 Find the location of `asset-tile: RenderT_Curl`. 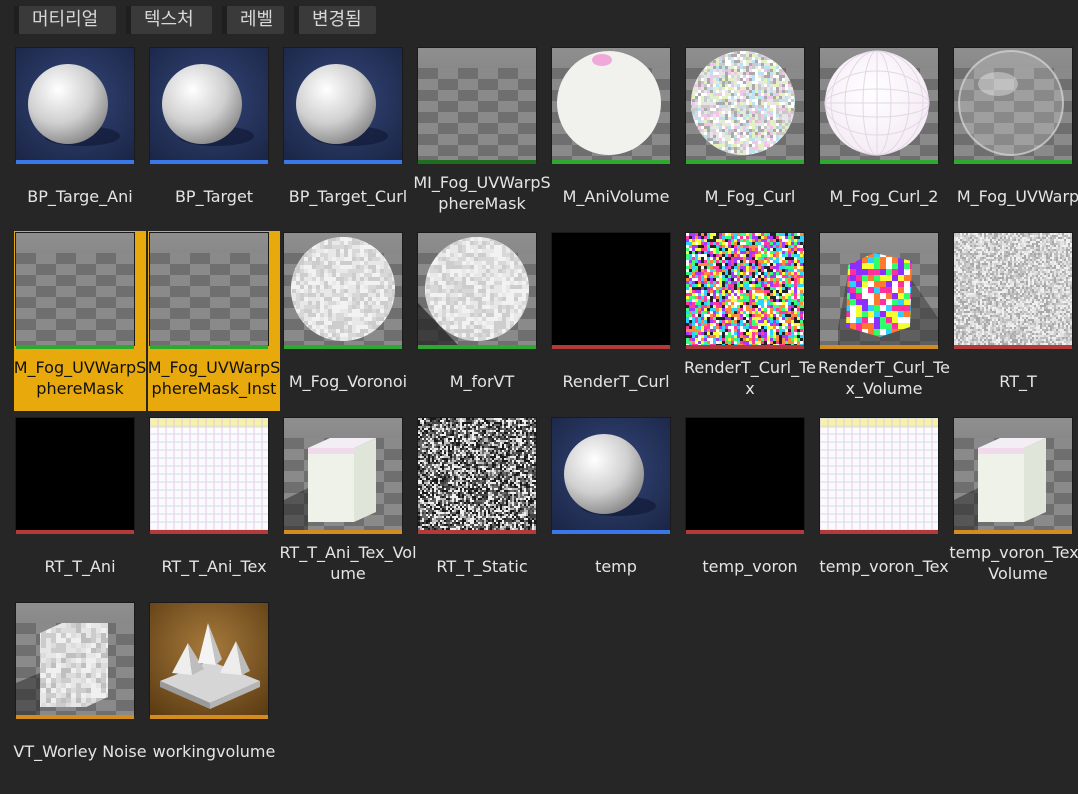

asset-tile: RenderT_Curl is located at coordinates (616, 321).